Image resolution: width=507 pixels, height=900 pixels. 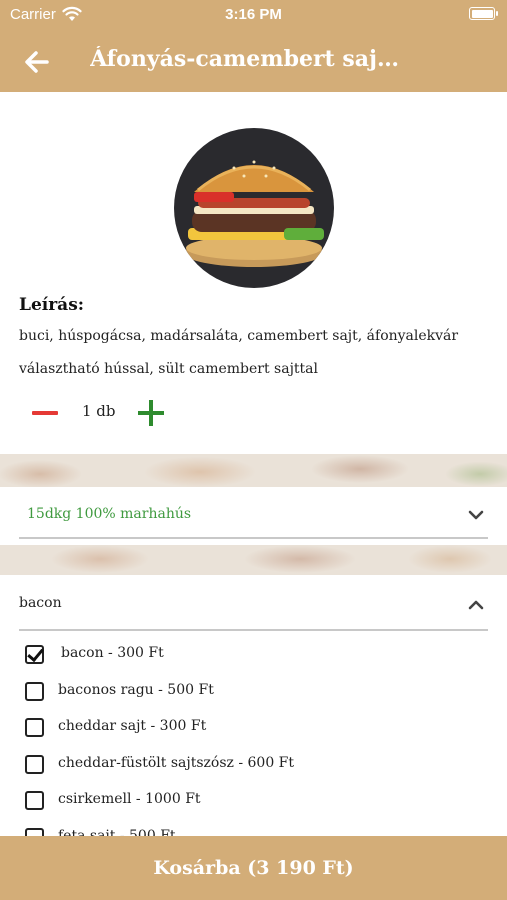 I want to click on chevron-down-icon, so click(x=476, y=515).